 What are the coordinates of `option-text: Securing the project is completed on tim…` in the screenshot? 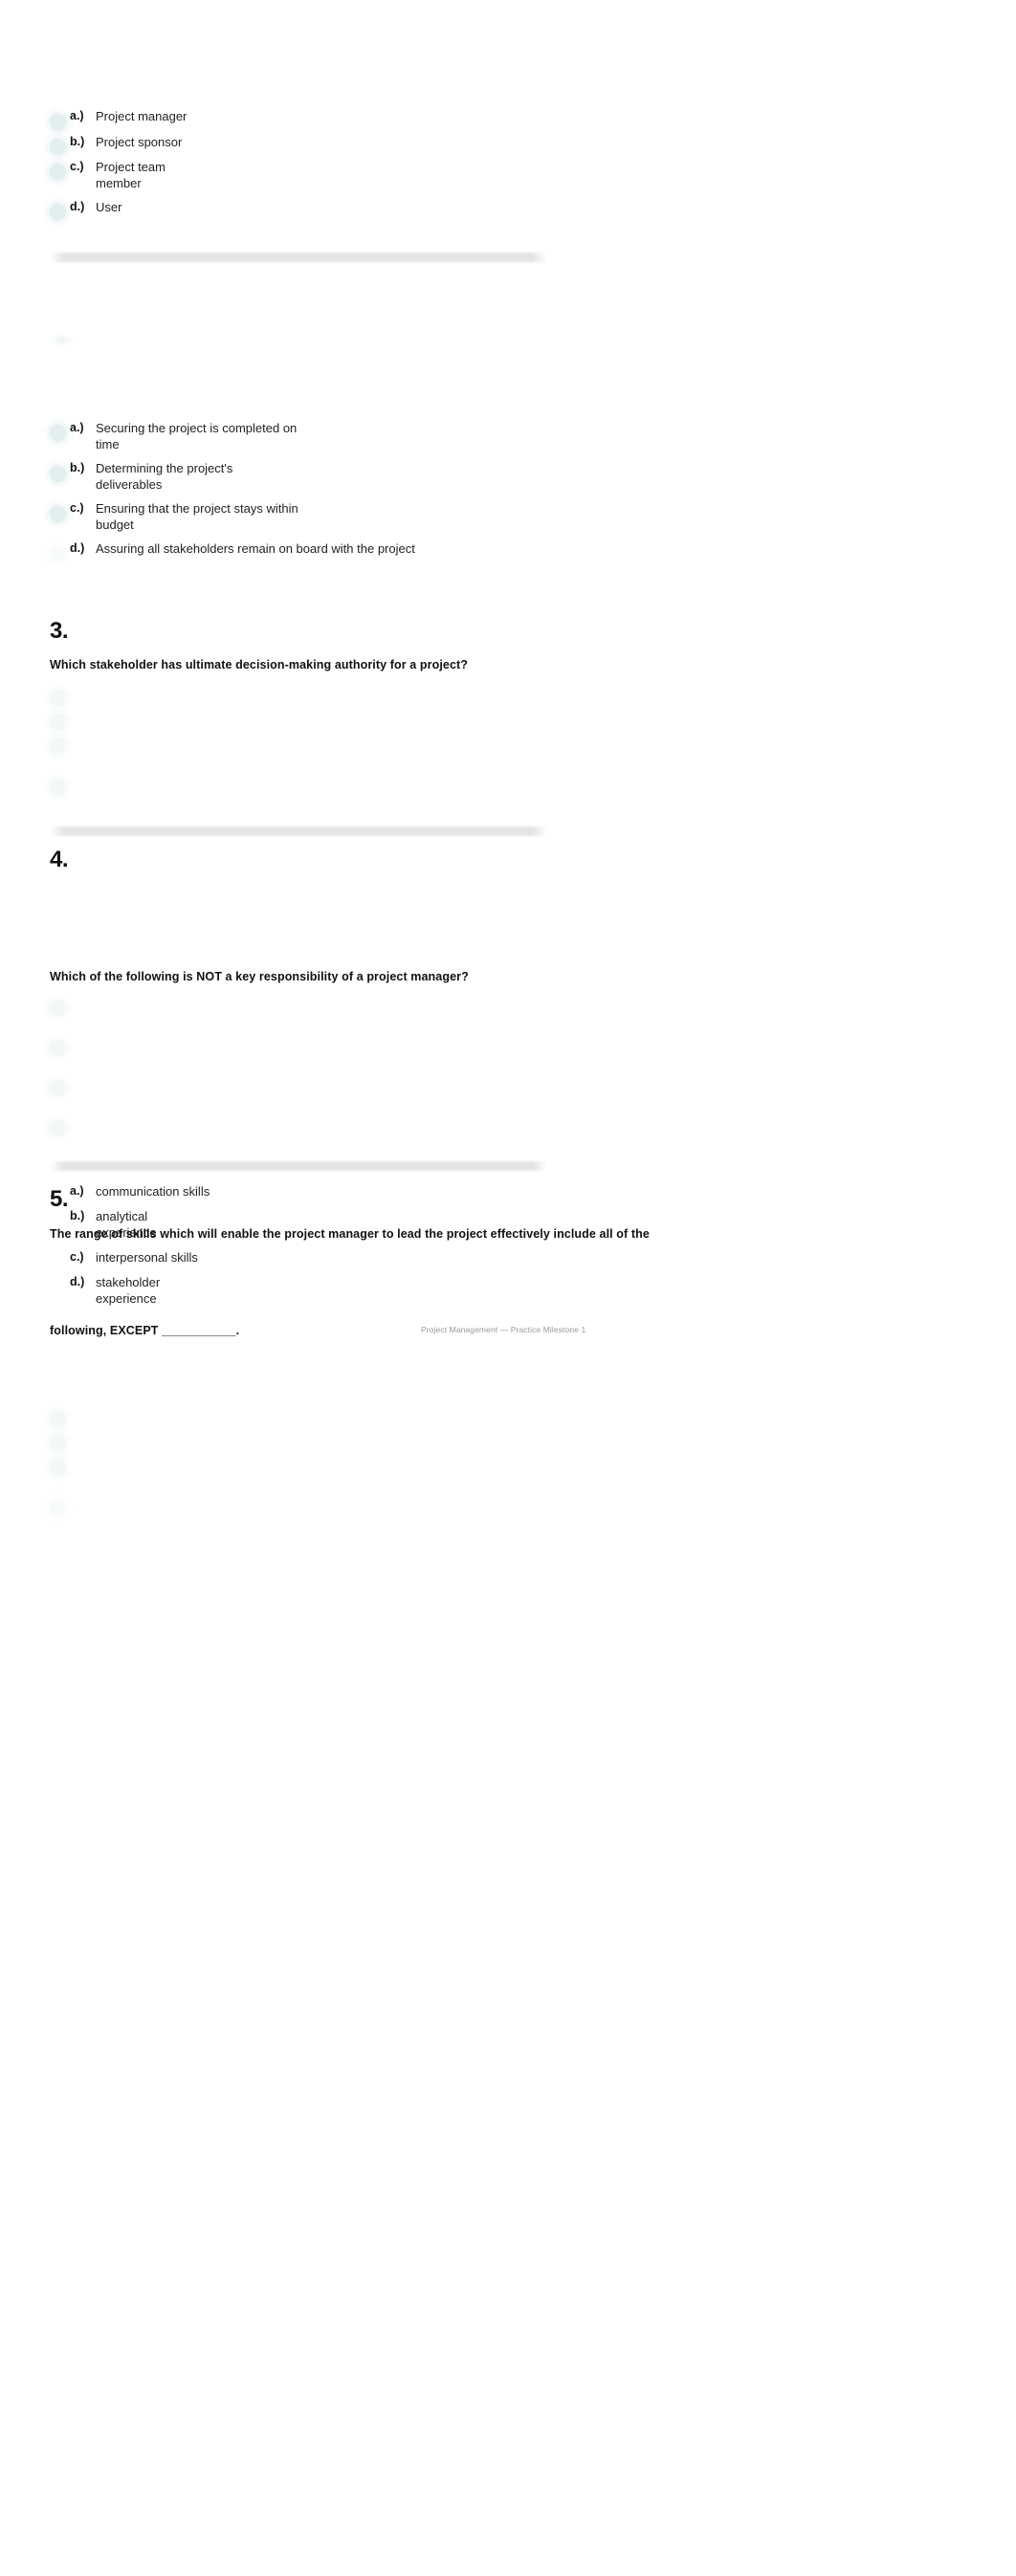 It's located at (197, 436).